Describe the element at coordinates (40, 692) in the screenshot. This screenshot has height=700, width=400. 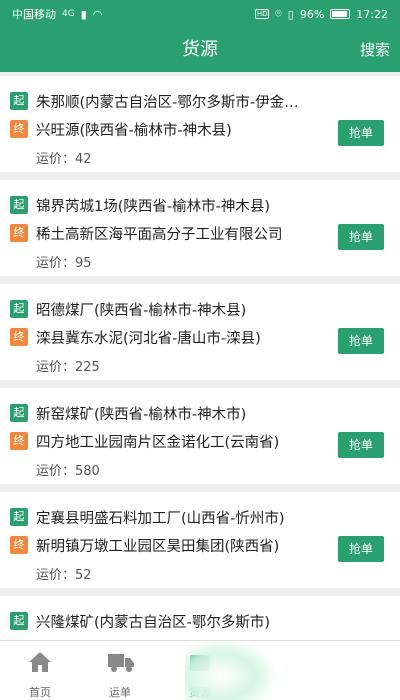
I see `tab-home-label: 首页` at that location.